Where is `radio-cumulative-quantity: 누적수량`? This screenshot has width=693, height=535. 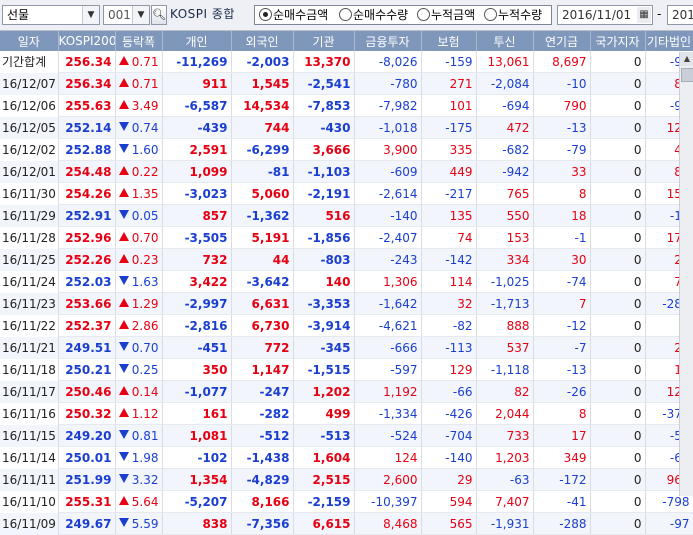 radio-cumulative-quantity: 누적수량 is located at coordinates (513, 15).